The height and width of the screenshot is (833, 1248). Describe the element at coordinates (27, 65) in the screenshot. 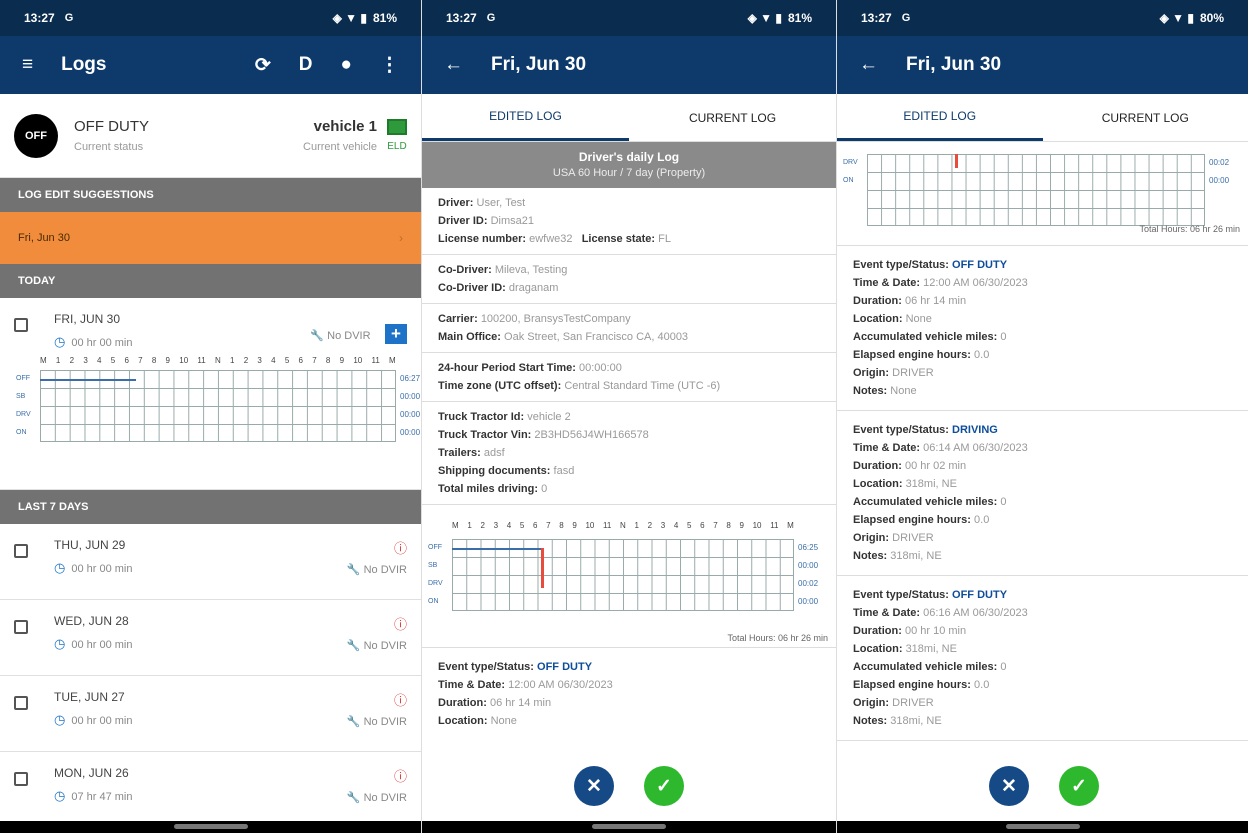

I see `menu-icon: ≡` at that location.